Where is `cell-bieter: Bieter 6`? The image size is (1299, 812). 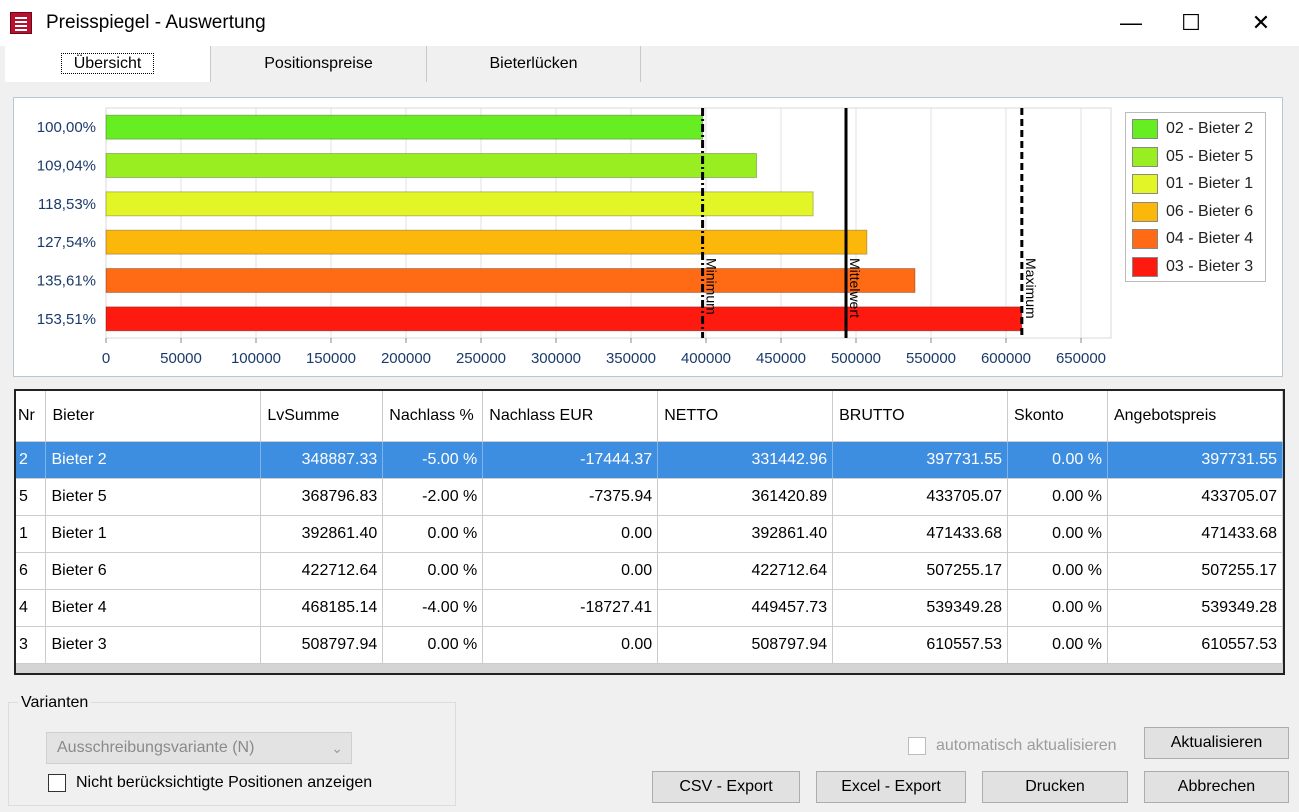 cell-bieter: Bieter 6 is located at coordinates (153, 571).